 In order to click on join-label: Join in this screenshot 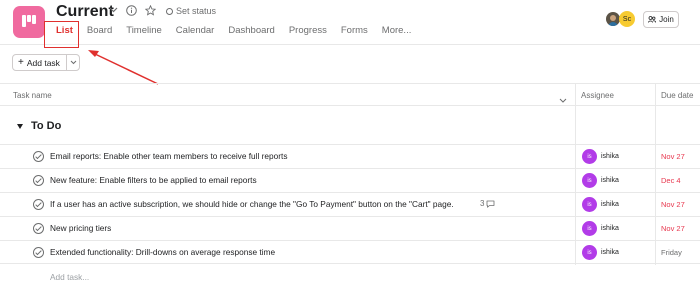, I will do `click(666, 19)`.